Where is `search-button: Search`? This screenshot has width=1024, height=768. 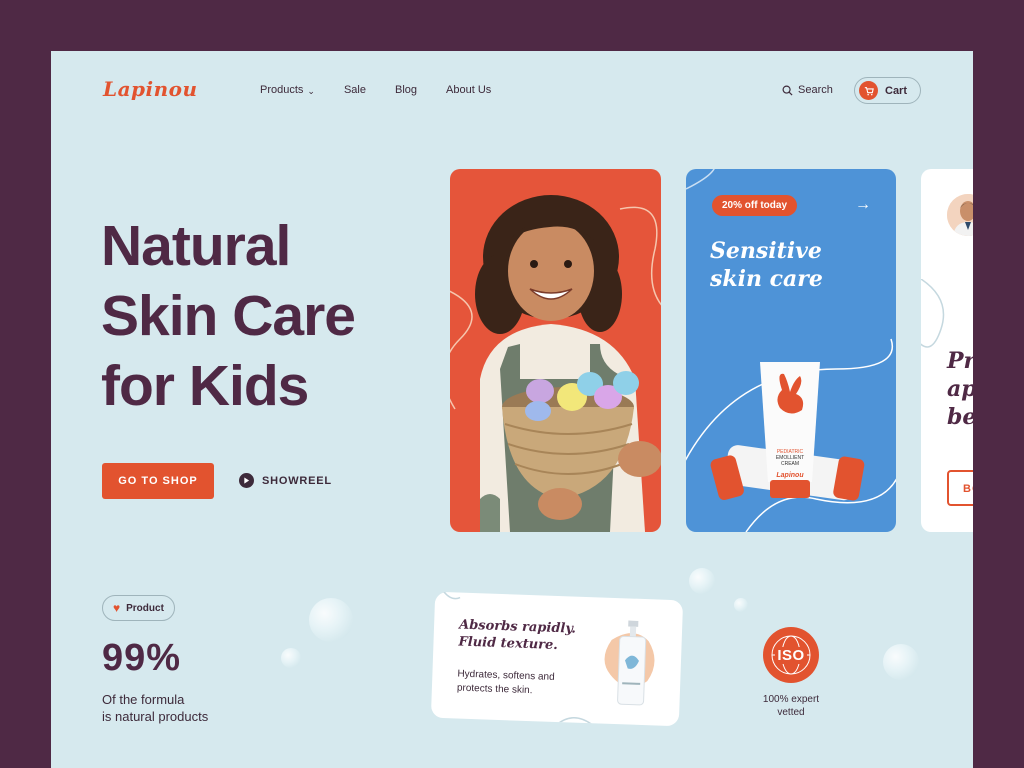 search-button: Search is located at coordinates (807, 90).